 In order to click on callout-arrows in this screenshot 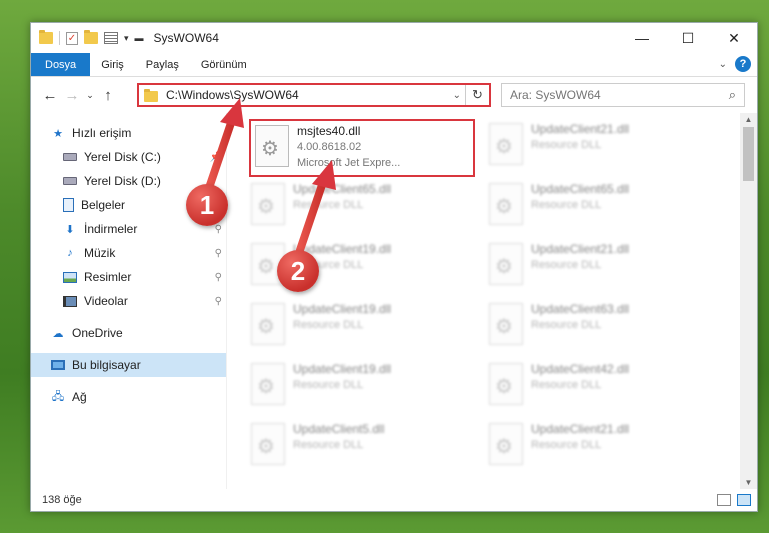, I will do `click(271, 176)`.